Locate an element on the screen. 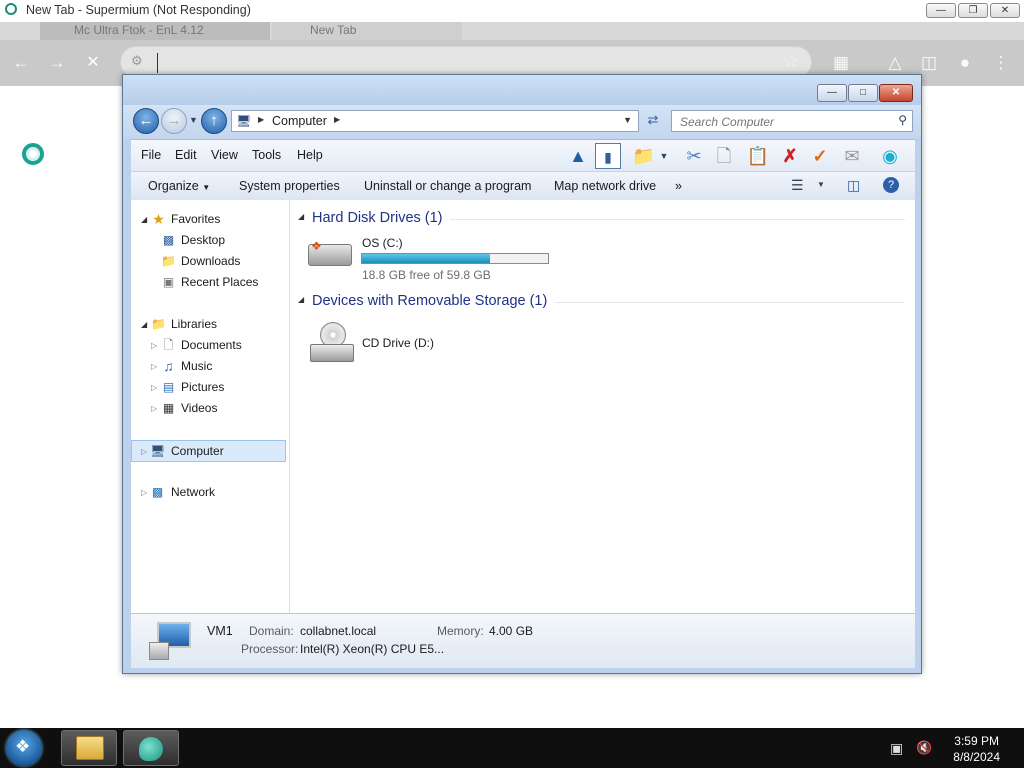  organize-button: Organize ▼ is located at coordinates (179, 186).